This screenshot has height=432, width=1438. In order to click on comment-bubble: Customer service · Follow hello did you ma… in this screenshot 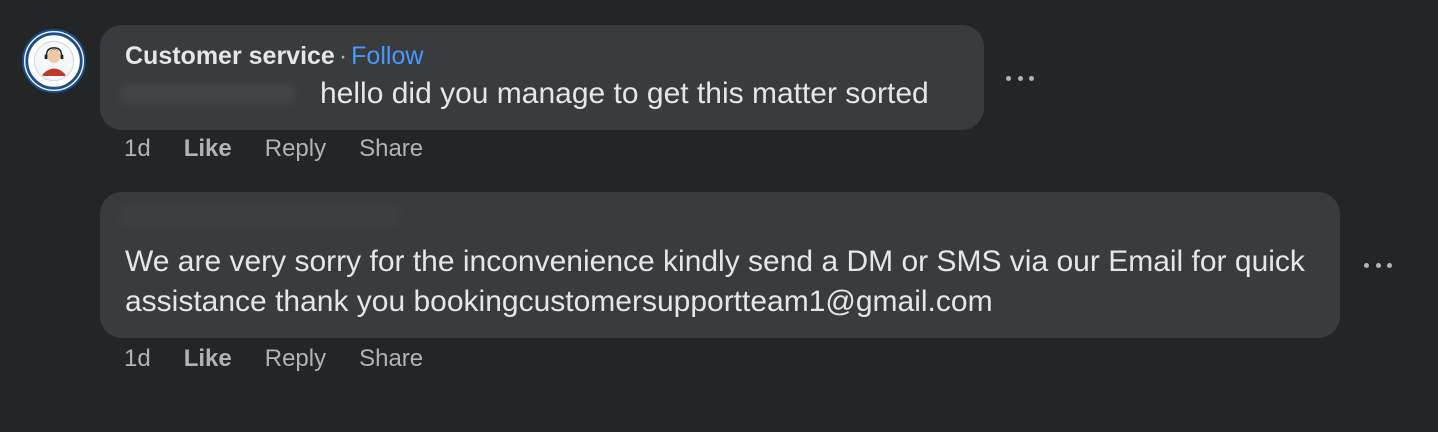, I will do `click(542, 77)`.